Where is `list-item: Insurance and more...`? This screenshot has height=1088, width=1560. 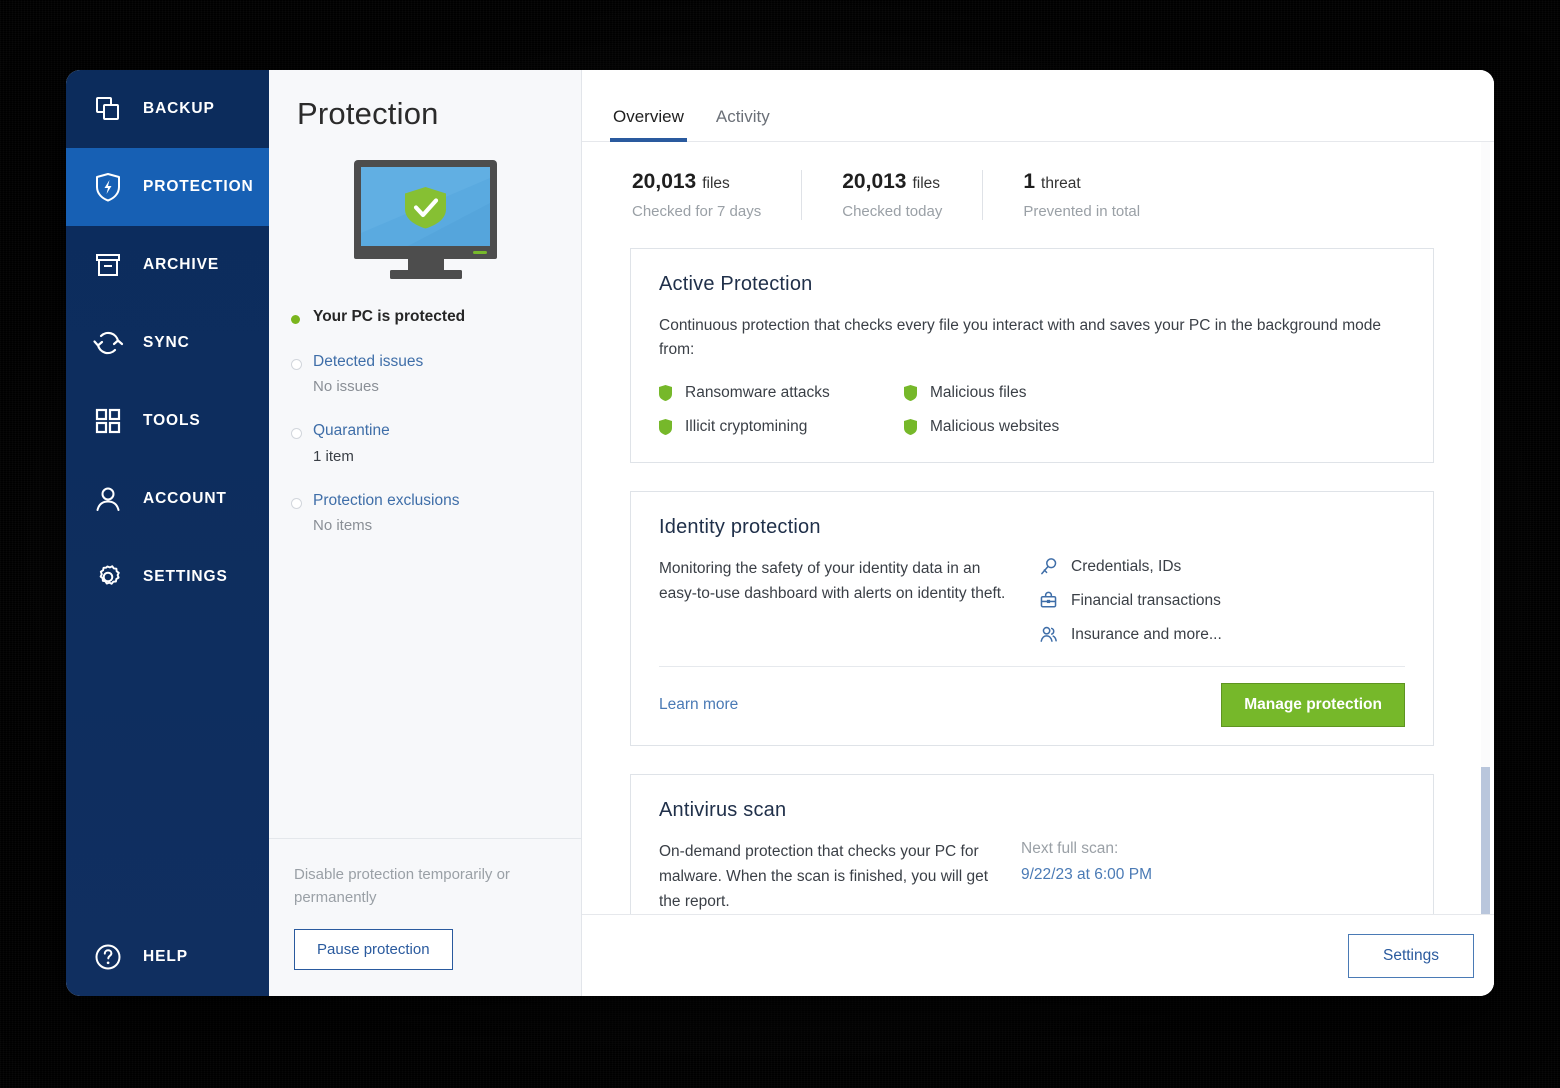 list-item: Insurance and more... is located at coordinates (1129, 634).